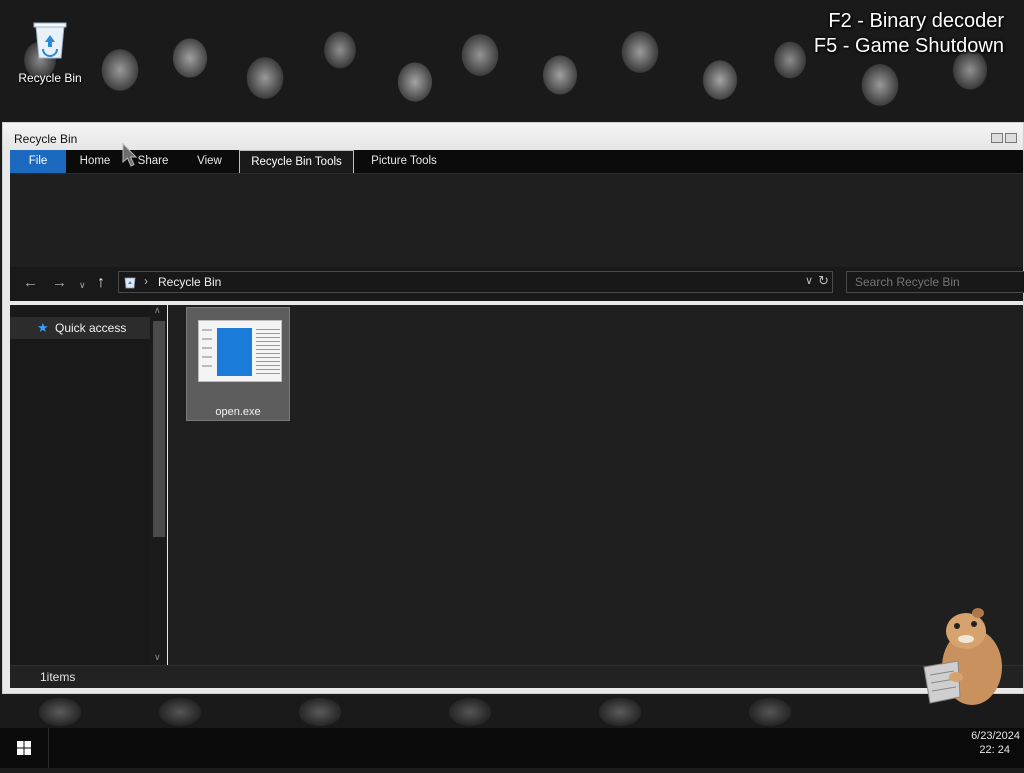 The height and width of the screenshot is (773, 1024). I want to click on game-shutdown-hint: F5 - Game Shutdown, so click(908, 46).